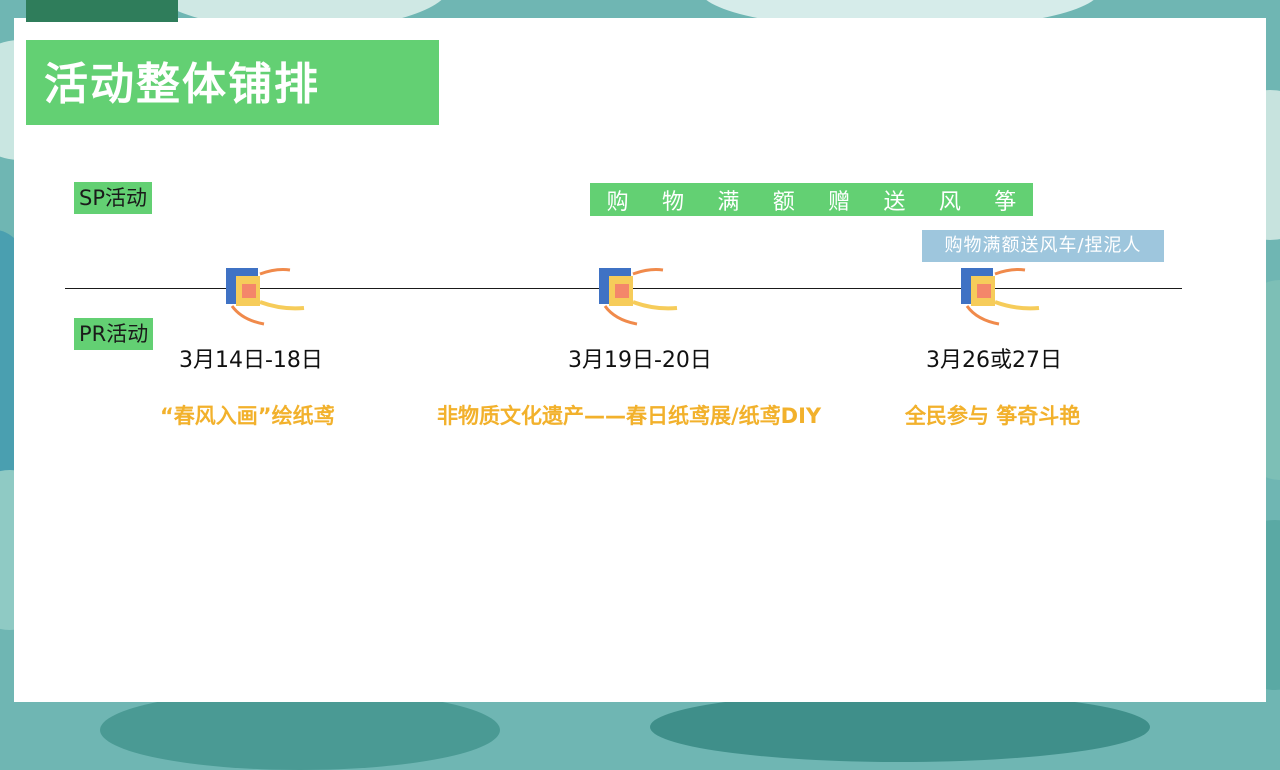 The width and height of the screenshot is (1280, 770). Describe the element at coordinates (113, 198) in the screenshot. I see `sp-activity-tag: SP活动` at that location.